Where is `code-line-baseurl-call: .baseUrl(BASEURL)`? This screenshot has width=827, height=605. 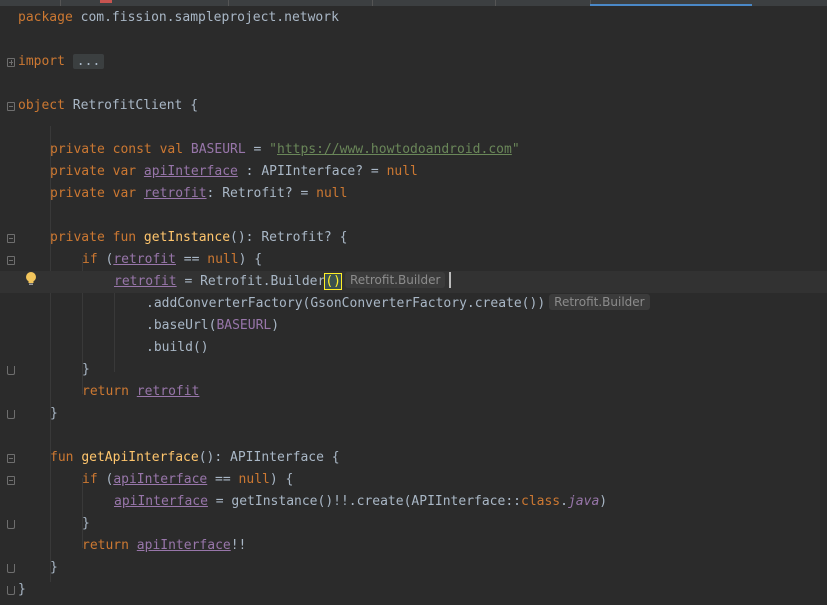
code-line-baseurl-call: .baseUrl(BASEURL) is located at coordinates (212, 326).